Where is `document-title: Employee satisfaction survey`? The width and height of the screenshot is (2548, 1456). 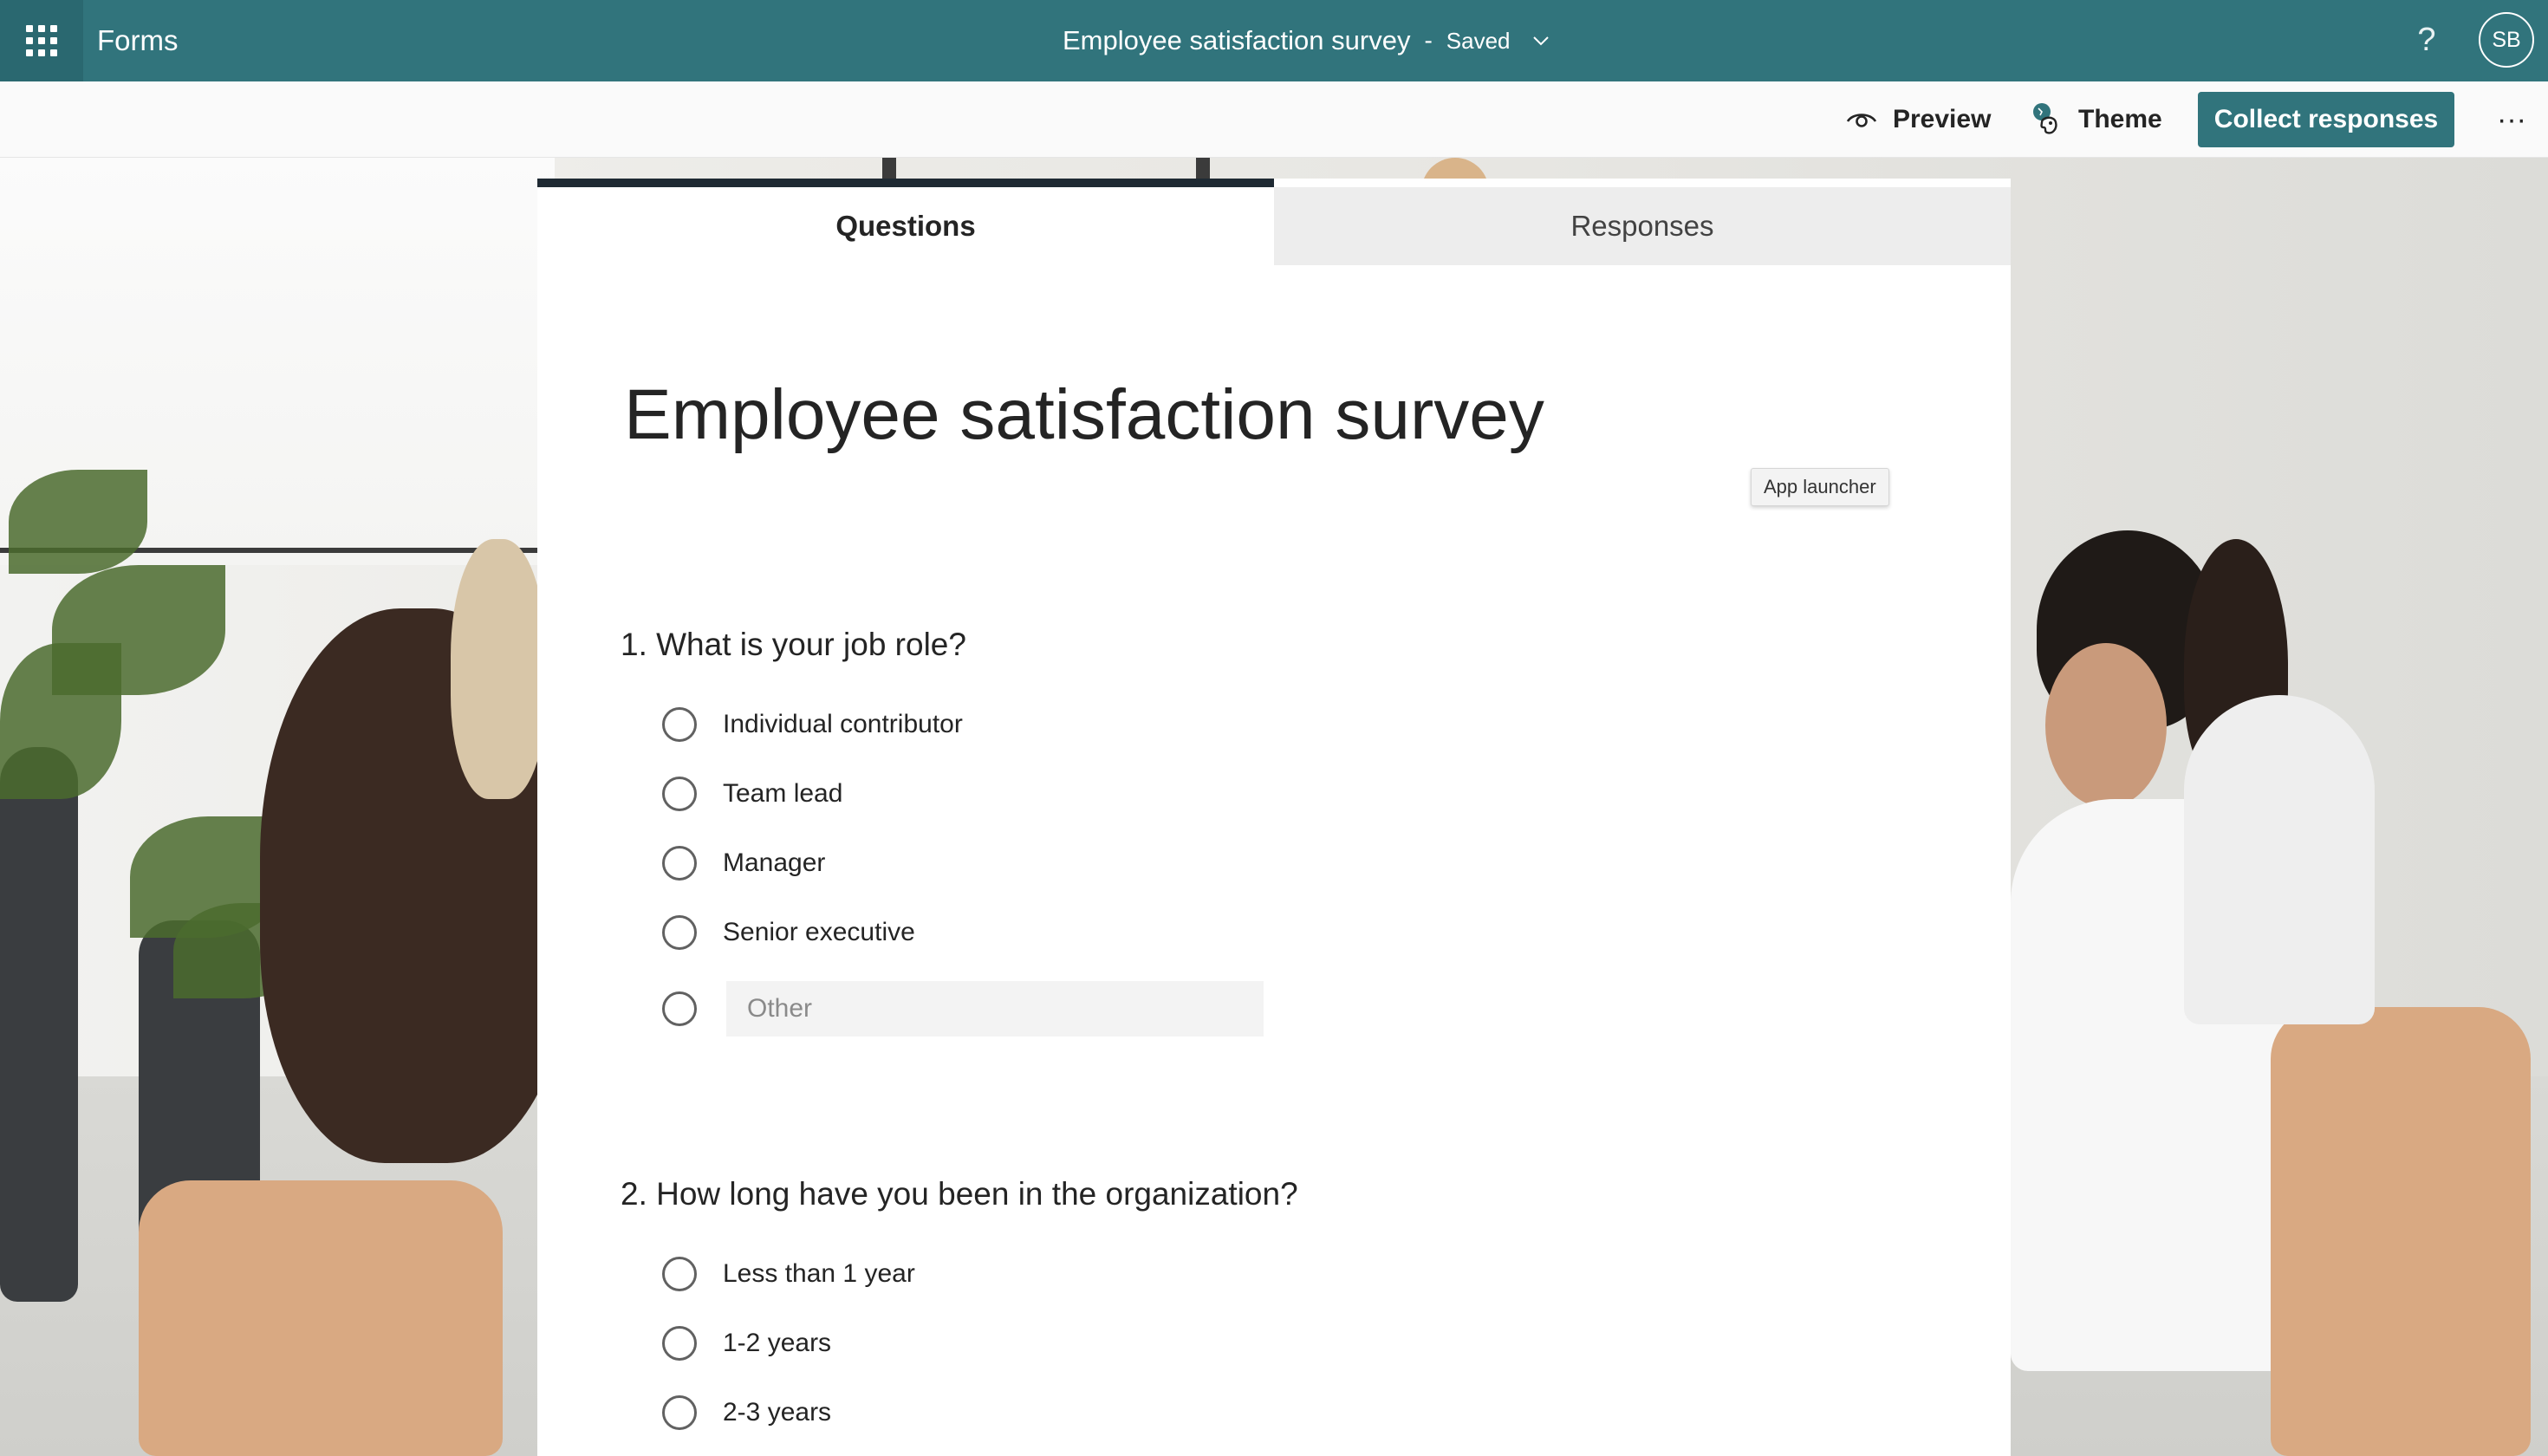 document-title: Employee satisfaction survey is located at coordinates (1237, 40).